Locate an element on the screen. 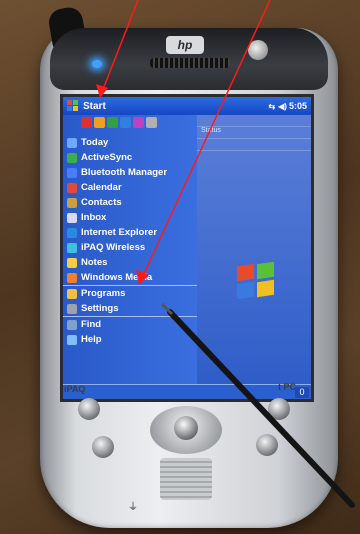 The height and width of the screenshot is (534, 360). arrow-to-start is located at coordinates (117, 49).